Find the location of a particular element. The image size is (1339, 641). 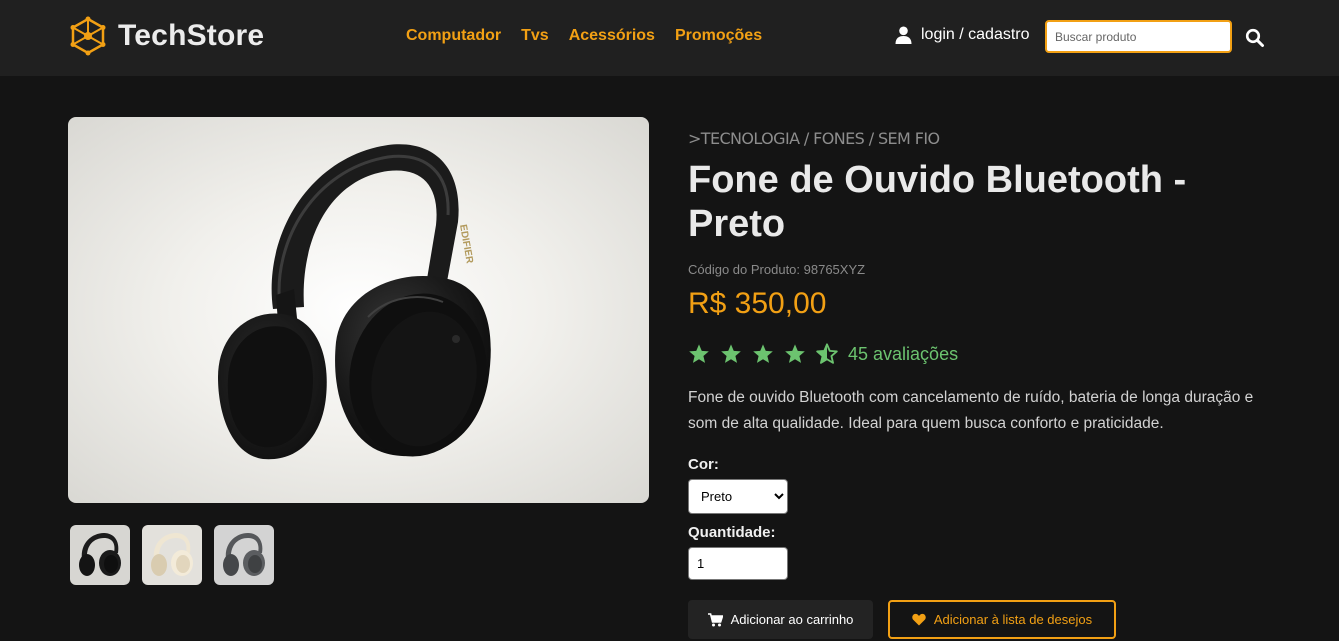

user-icon is located at coordinates (903, 35).